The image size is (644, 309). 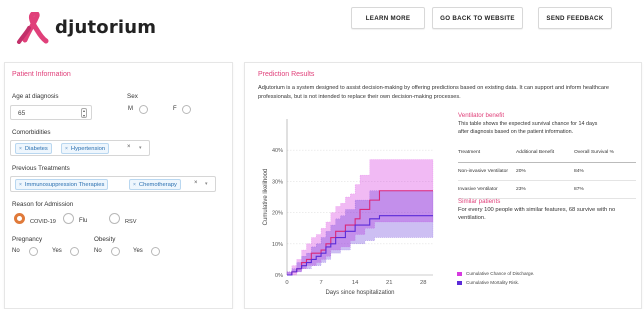 What do you see at coordinates (132, 96) in the screenshot?
I see `sex-label: Sex` at bounding box center [132, 96].